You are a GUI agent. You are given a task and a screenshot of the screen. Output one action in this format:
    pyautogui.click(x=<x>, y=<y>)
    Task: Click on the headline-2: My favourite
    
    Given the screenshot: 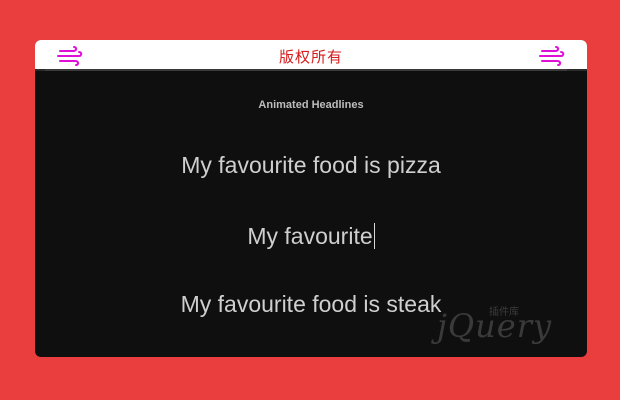 What is the action you would take?
    pyautogui.click(x=311, y=236)
    